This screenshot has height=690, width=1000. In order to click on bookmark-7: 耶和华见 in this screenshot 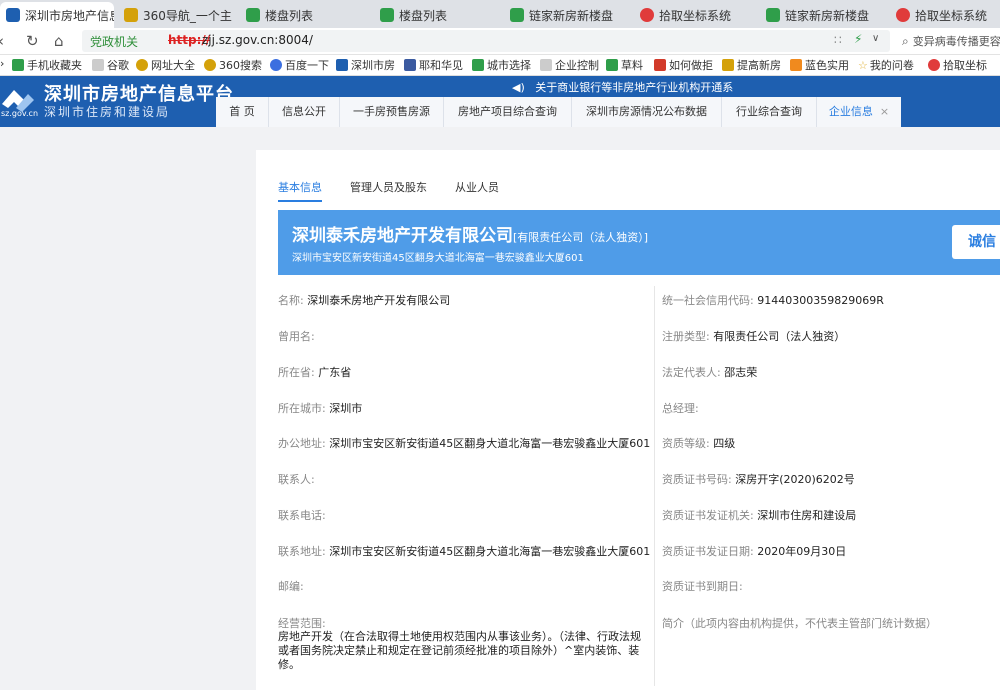, I will do `click(433, 65)`.